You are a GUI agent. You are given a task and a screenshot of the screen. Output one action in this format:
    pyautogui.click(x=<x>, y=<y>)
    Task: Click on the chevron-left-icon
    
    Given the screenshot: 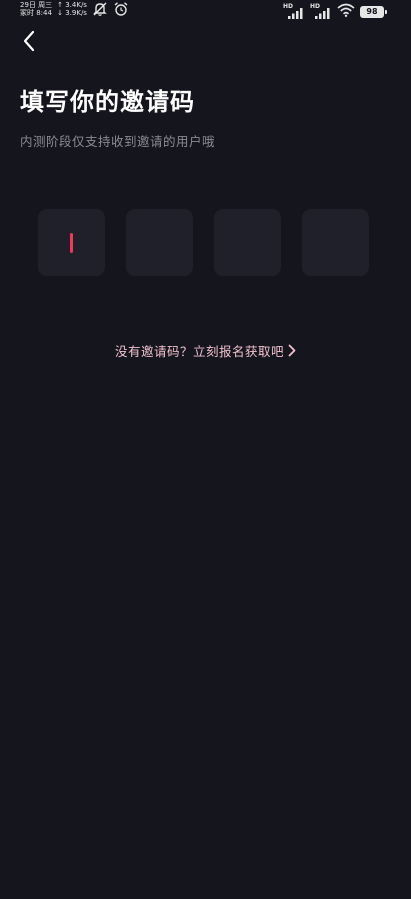 What is the action you would take?
    pyautogui.click(x=29, y=43)
    